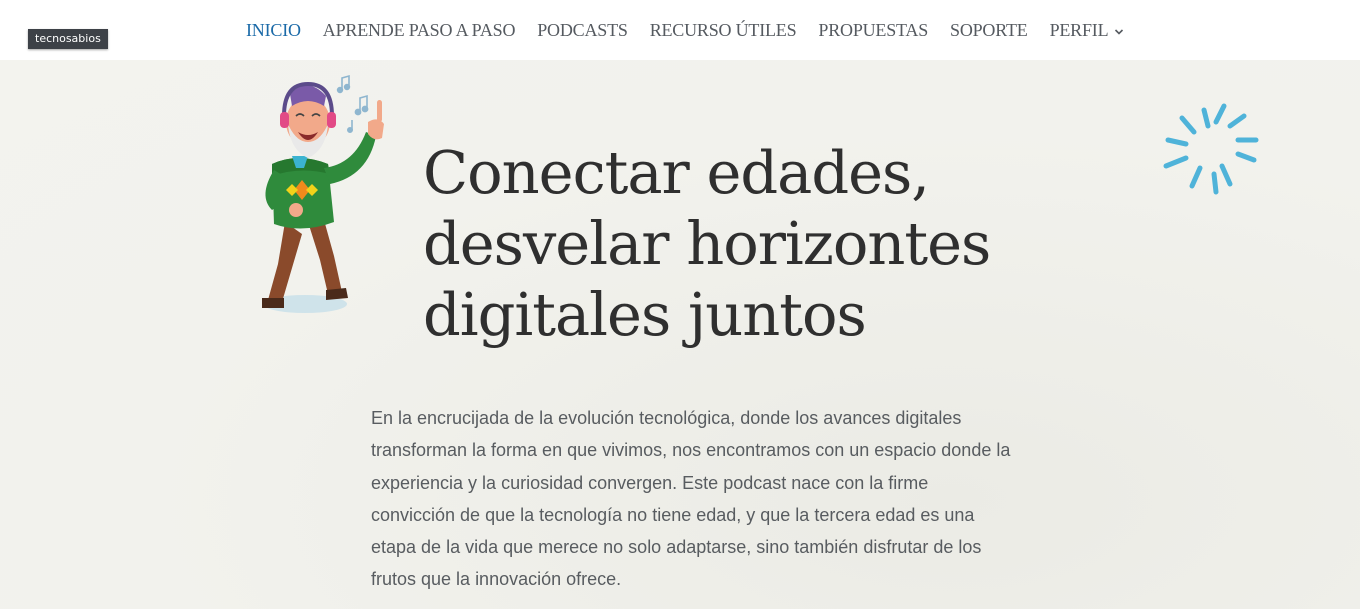 The width and height of the screenshot is (1360, 609). I want to click on nav-item-soporte: SOPORTE, so click(989, 30).